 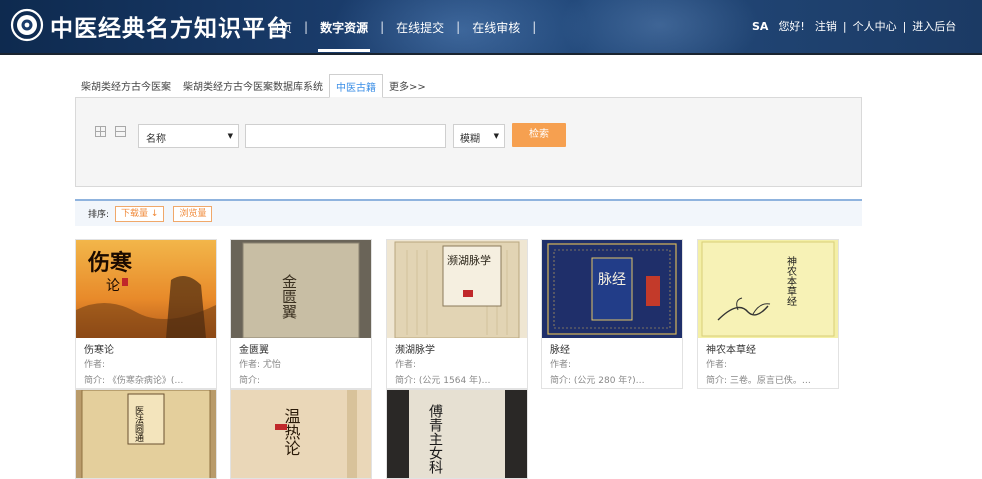 I want to click on search-field-value: 名称, so click(x=156, y=139).